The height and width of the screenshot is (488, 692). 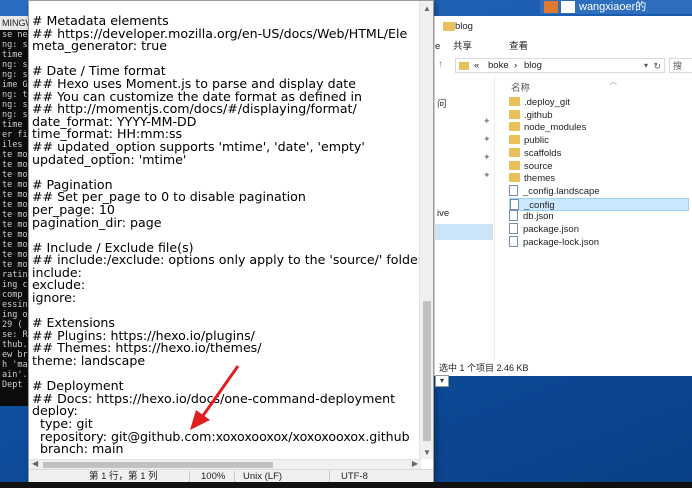 What do you see at coordinates (462, 47) in the screenshot?
I see `tab-share: 共享` at bounding box center [462, 47].